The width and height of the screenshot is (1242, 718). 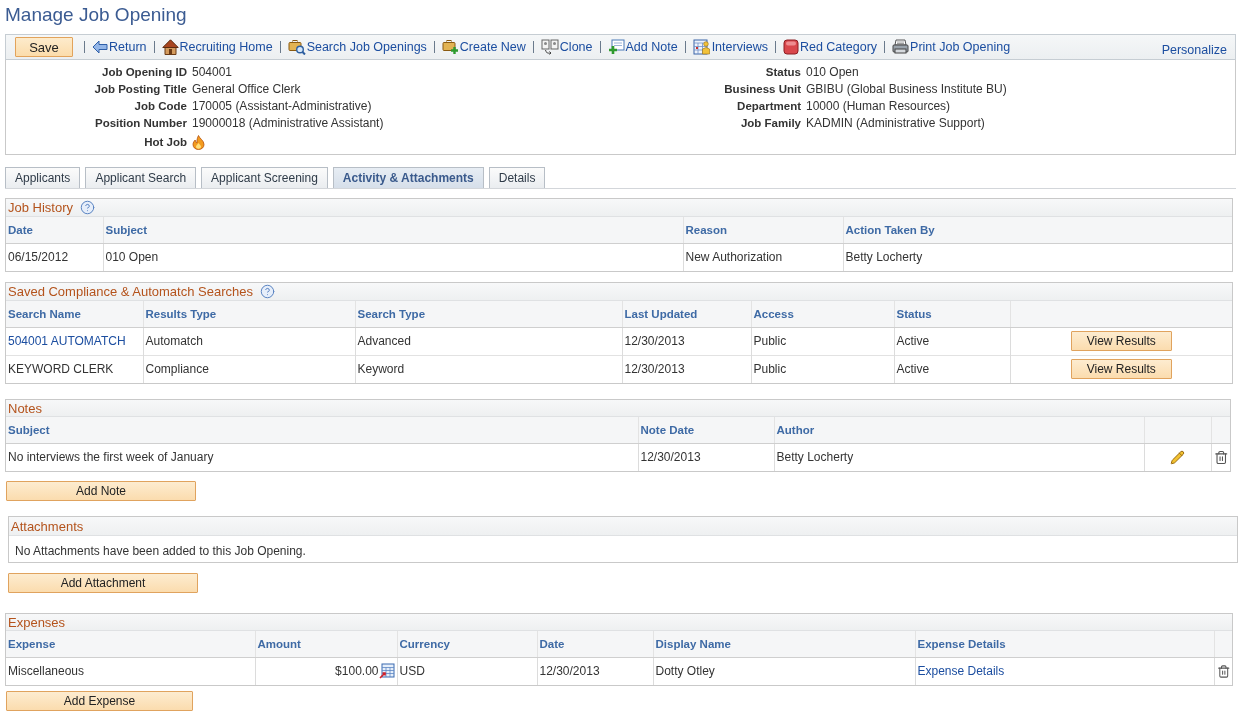 What do you see at coordinates (1037, 230) in the screenshot?
I see `column-header: Action Taken By` at bounding box center [1037, 230].